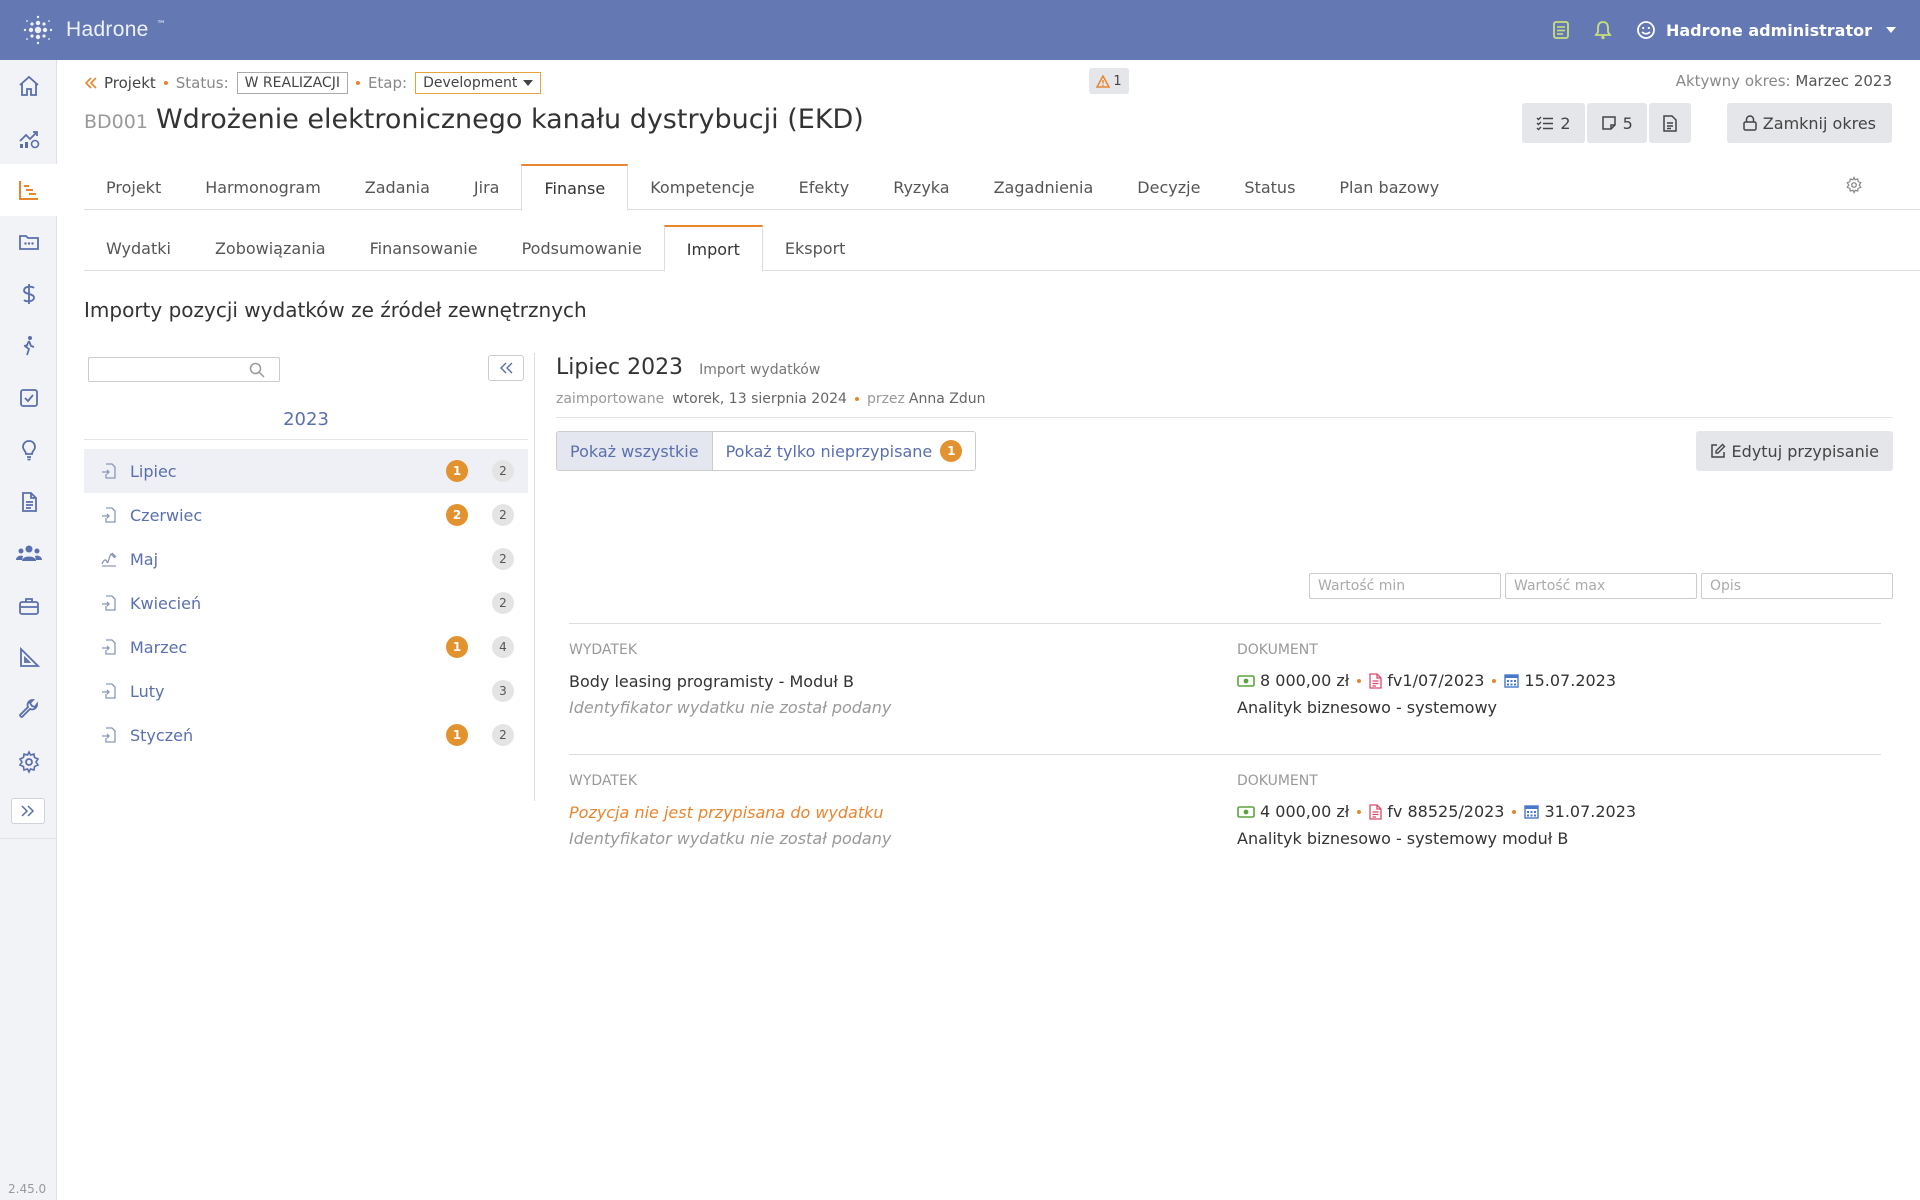 The height and width of the screenshot is (1200, 1920). Describe the element at coordinates (28, 762) in the screenshot. I see `sidebar-item-settings` at that location.